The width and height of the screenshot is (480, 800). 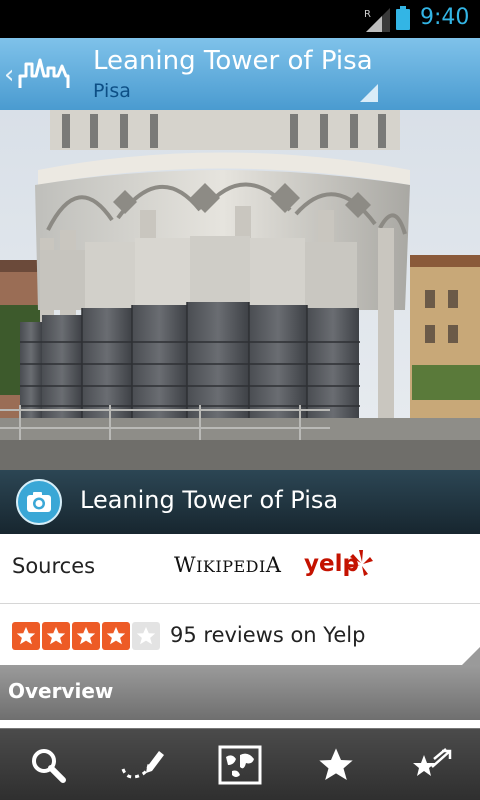 I want to click on sources-label: Sources, so click(x=54, y=566).